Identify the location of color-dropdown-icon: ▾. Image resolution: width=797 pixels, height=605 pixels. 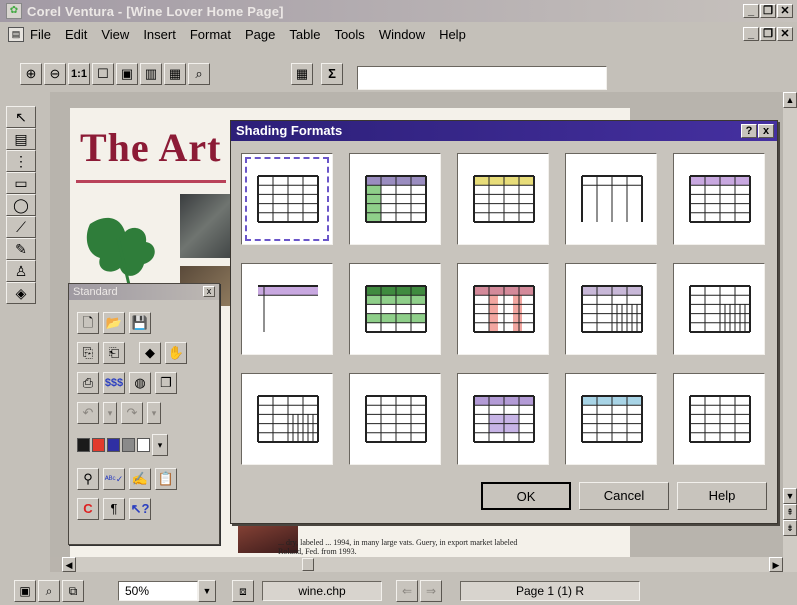
(160, 445).